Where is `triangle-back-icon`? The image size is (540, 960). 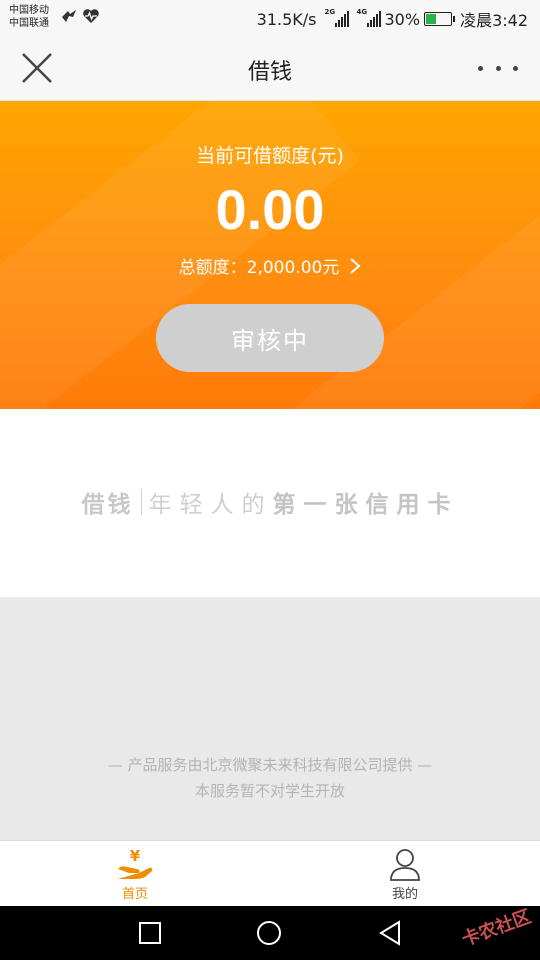
triangle-back-icon is located at coordinates (389, 933).